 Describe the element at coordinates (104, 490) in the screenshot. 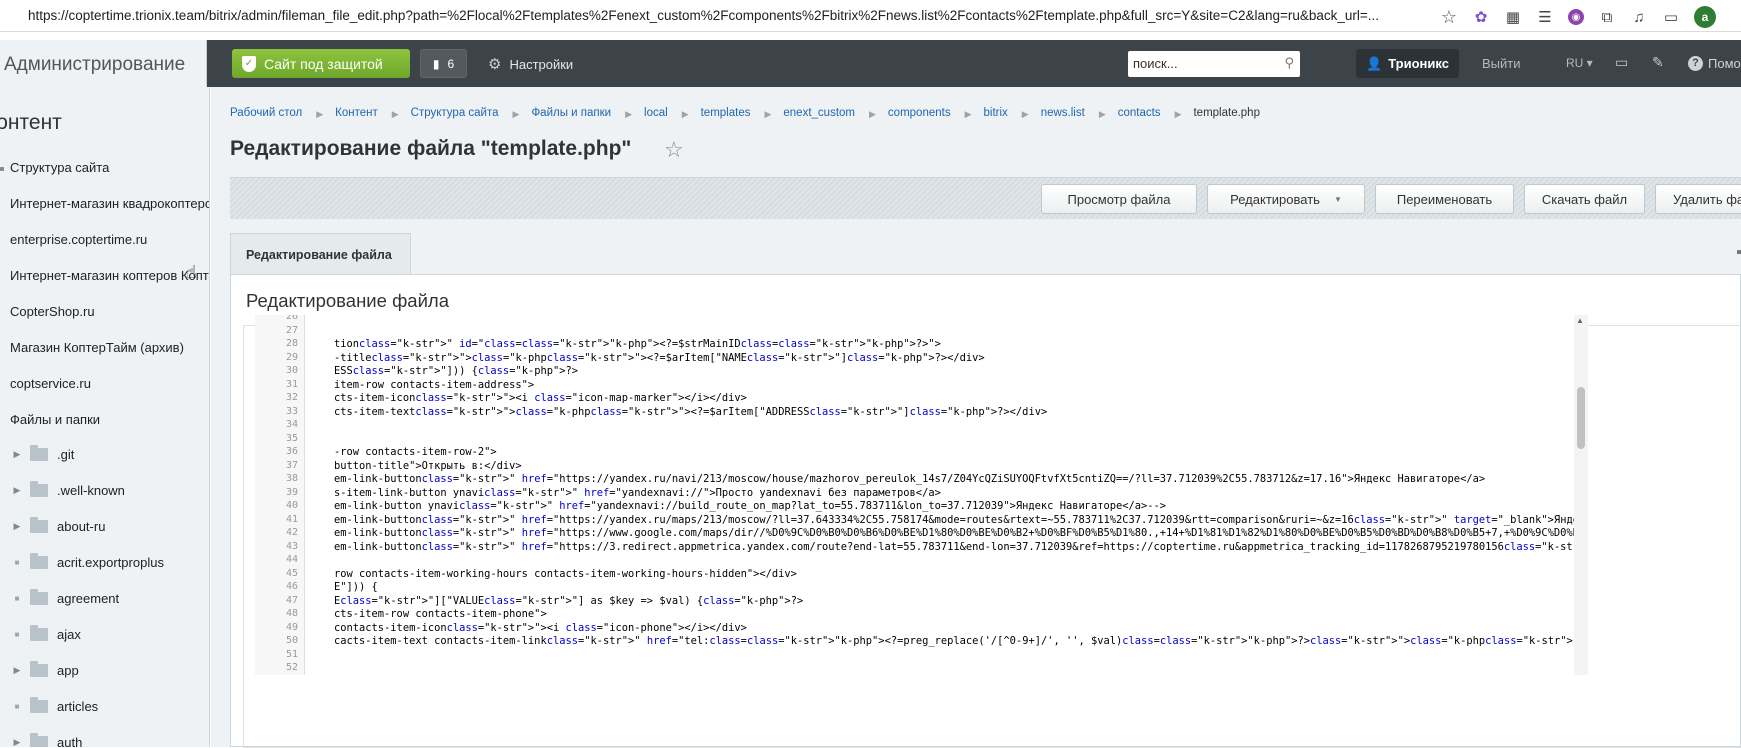

I see `folder-row: ▶ .well-known` at that location.